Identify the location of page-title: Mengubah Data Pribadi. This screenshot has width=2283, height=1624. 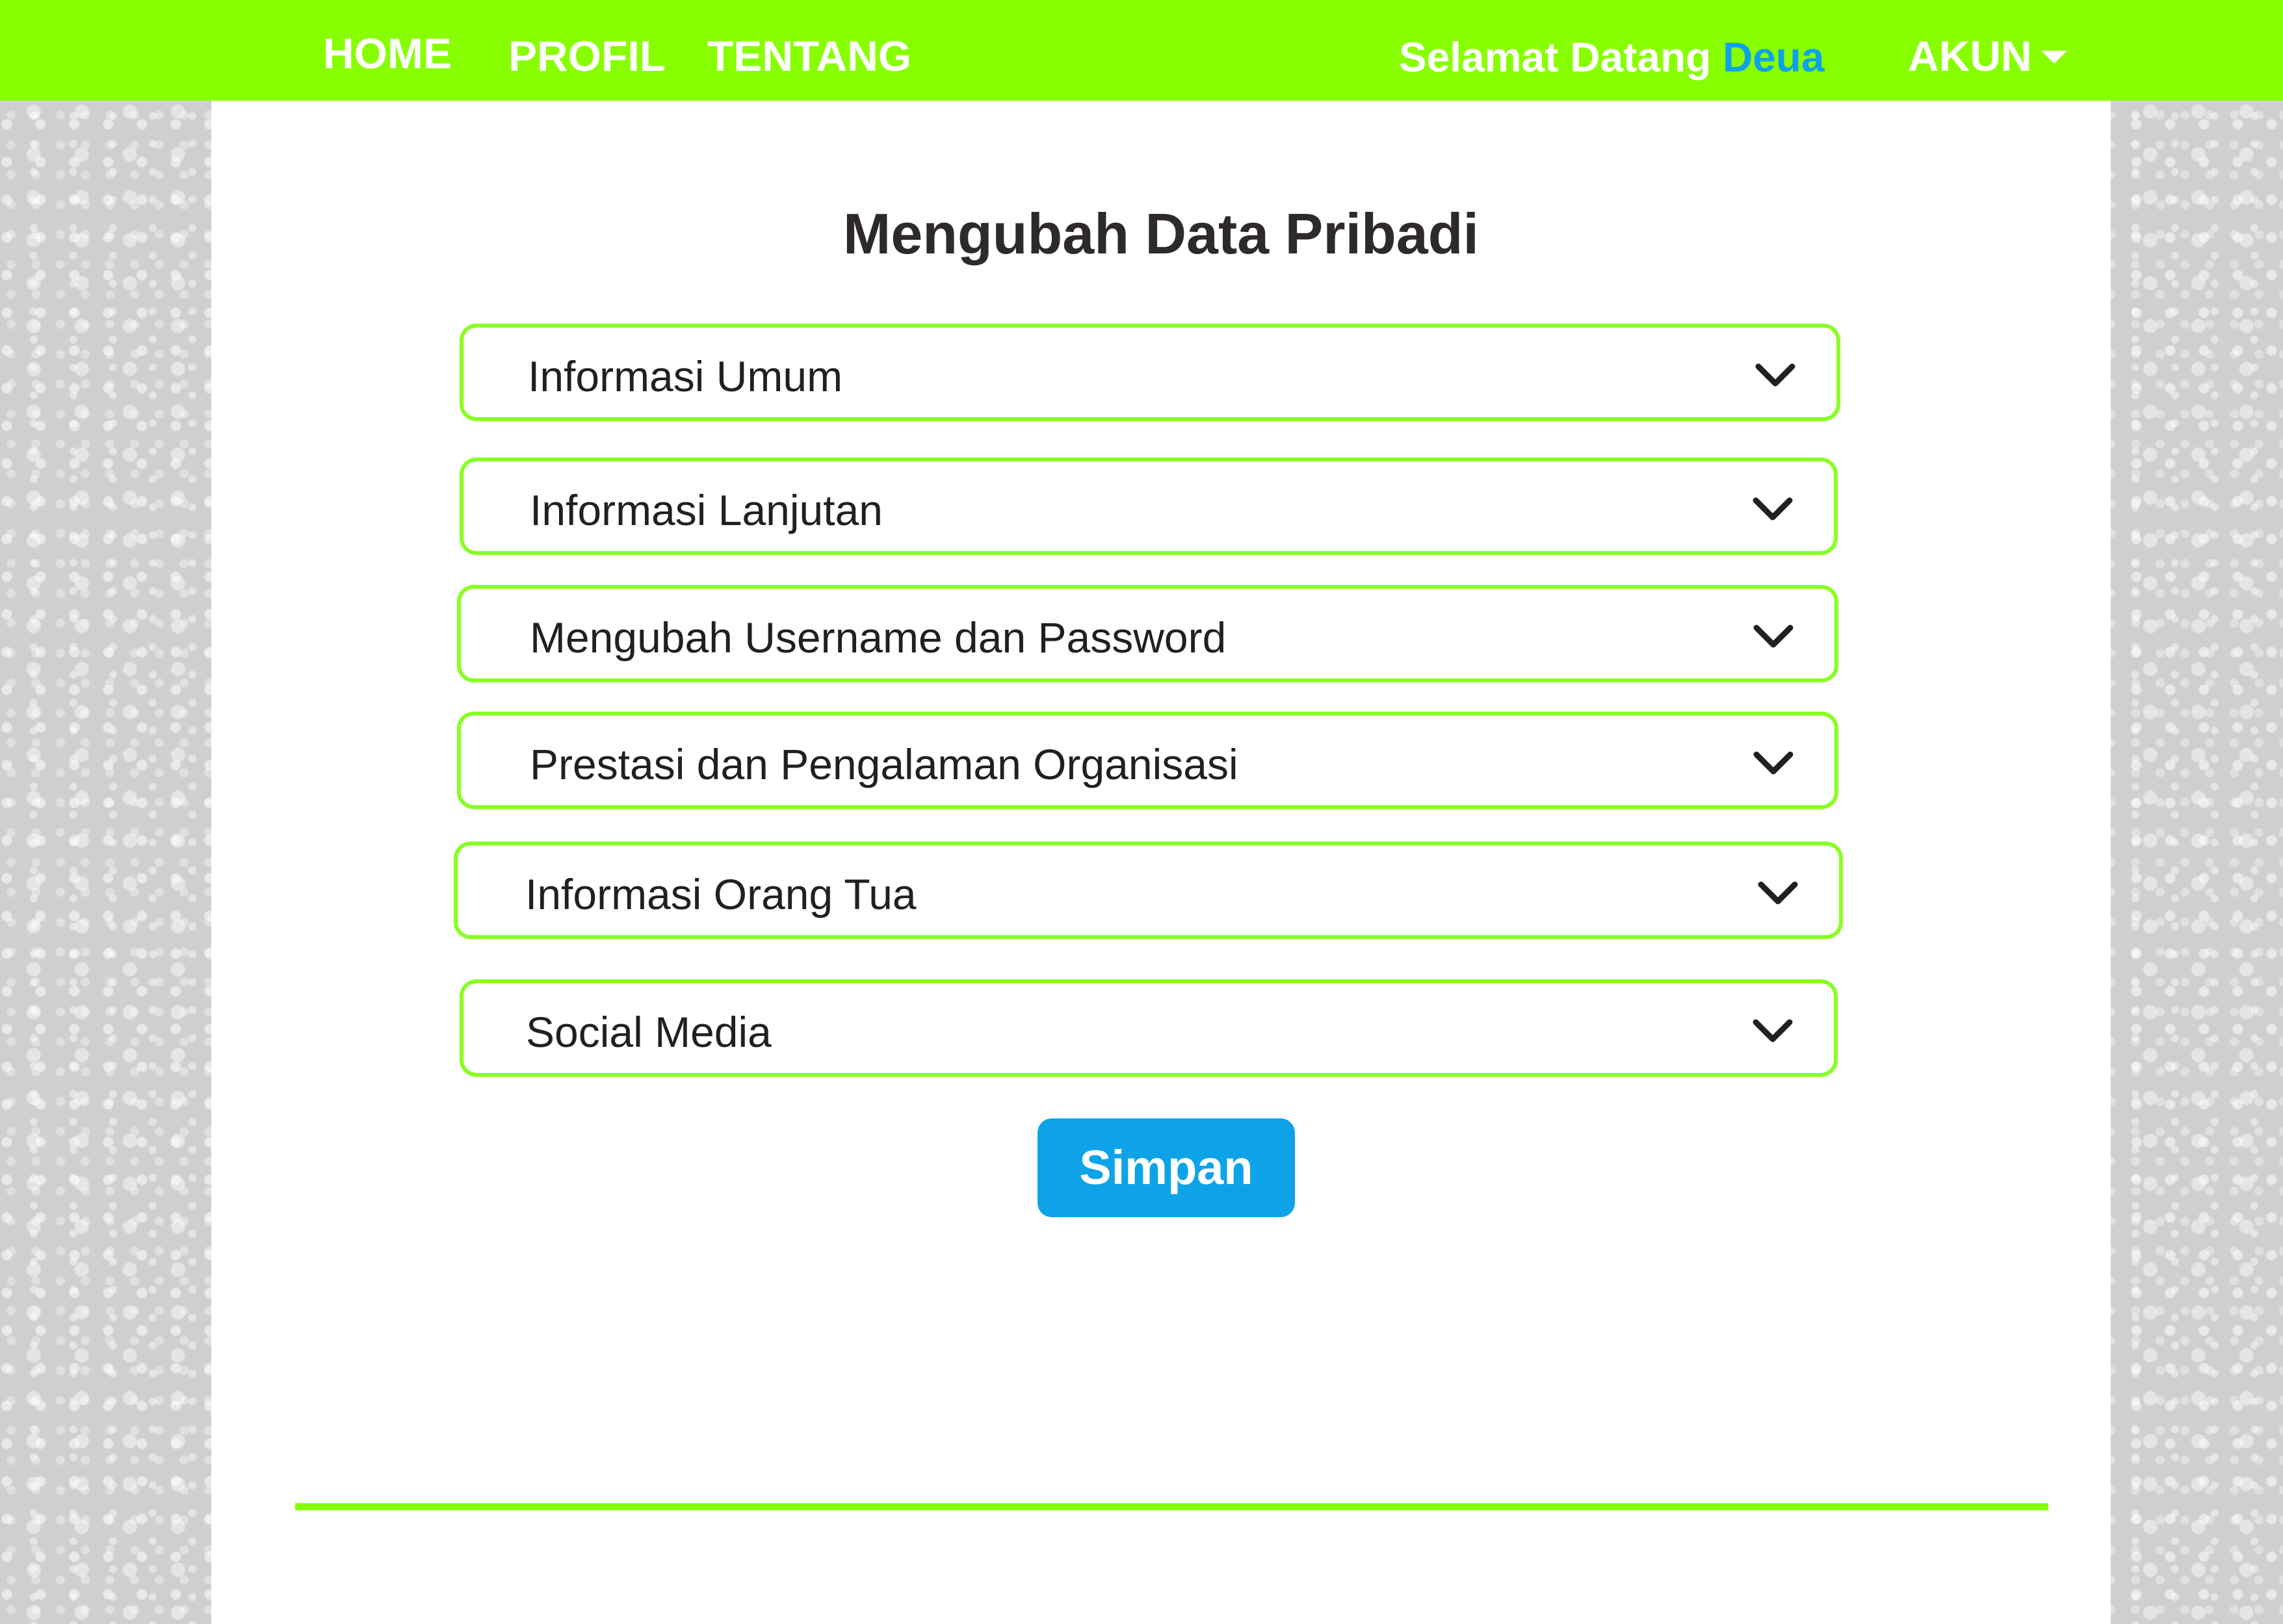
(1161, 233).